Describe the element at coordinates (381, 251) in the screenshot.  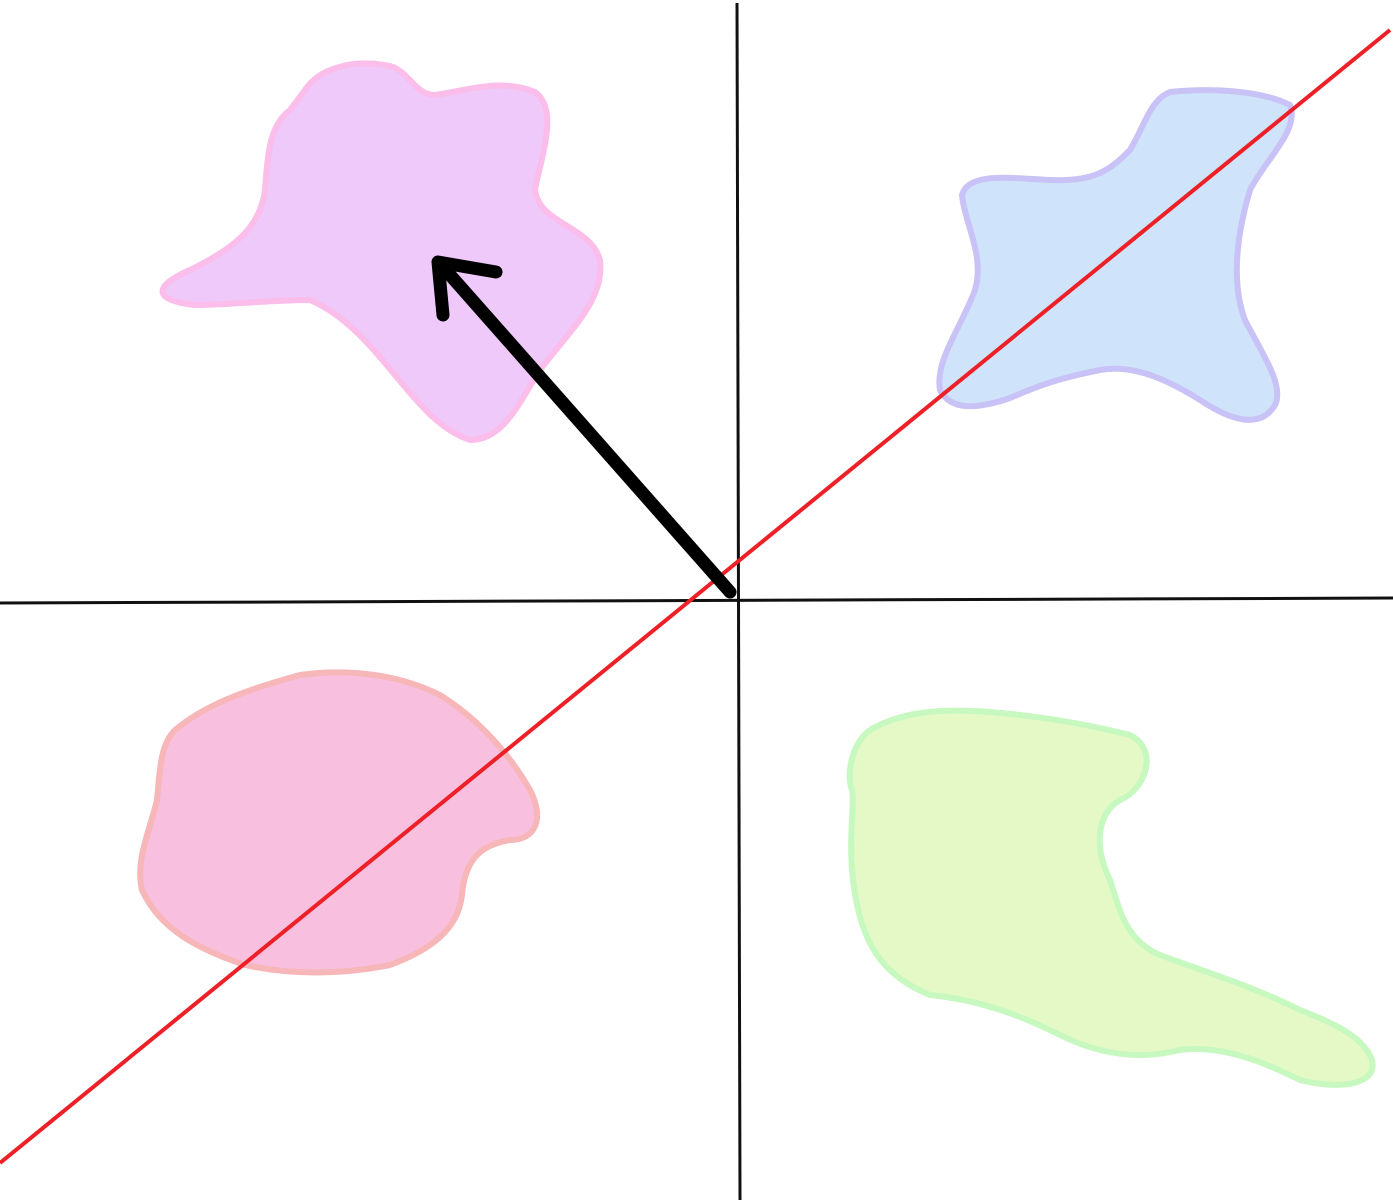
I see `region-top-left` at that location.